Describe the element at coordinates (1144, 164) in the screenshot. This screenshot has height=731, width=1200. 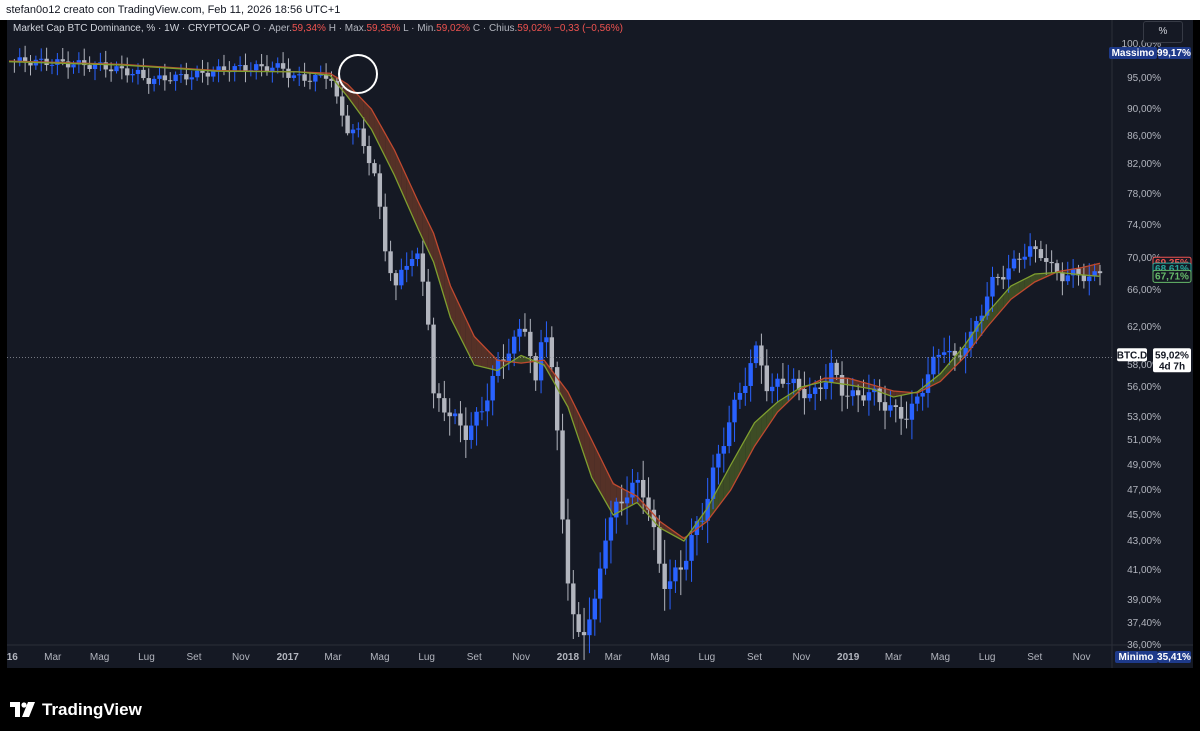
I see `price-tick-label: 82,00%` at that location.